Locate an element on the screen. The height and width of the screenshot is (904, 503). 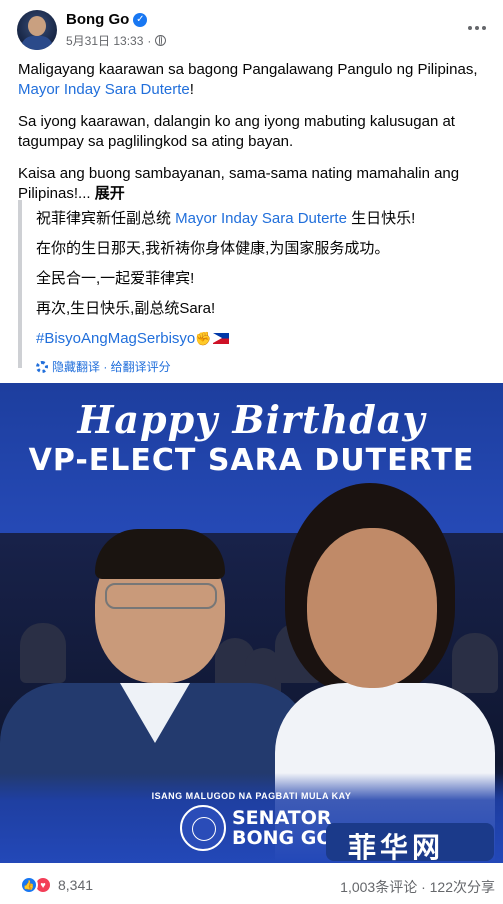
hashtag-line: #BisyoAngMagSerbisyo✊ is located at coordinates (262, 339).